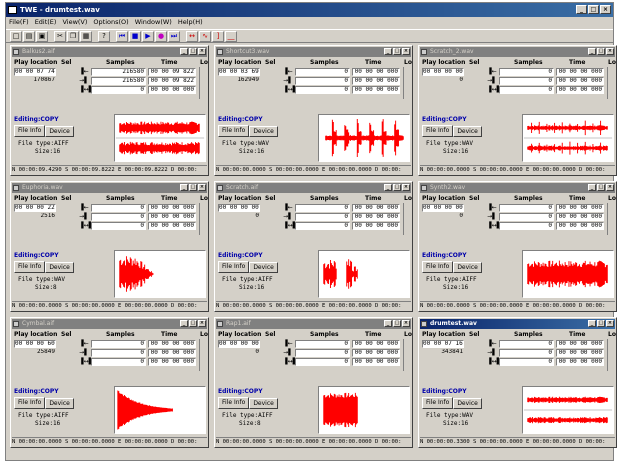  What do you see at coordinates (122, 36) in the screenshot?
I see `skip-back-icon: ⏮` at bounding box center [122, 36].